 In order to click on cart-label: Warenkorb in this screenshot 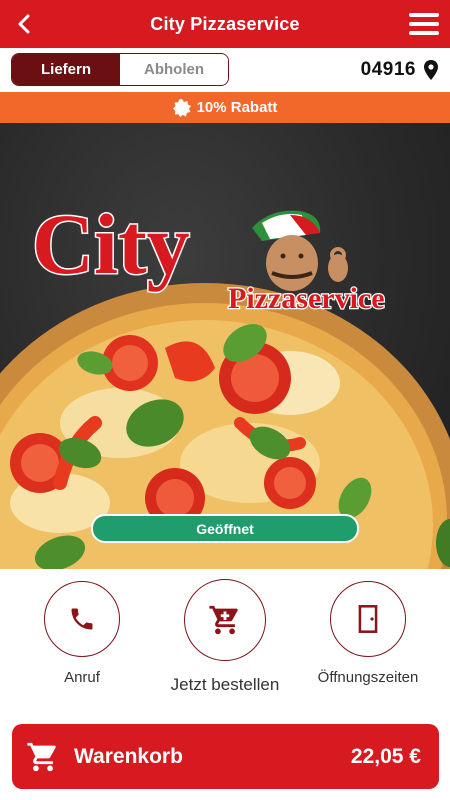, I will do `click(128, 756)`.